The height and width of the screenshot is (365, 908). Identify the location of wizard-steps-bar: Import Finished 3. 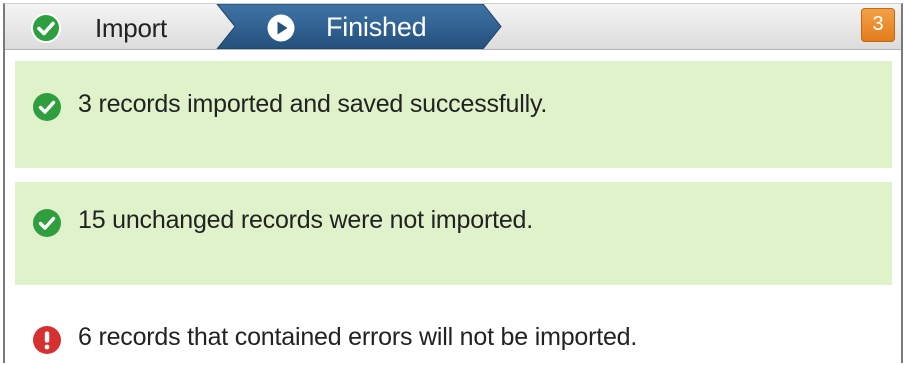
(453, 27).